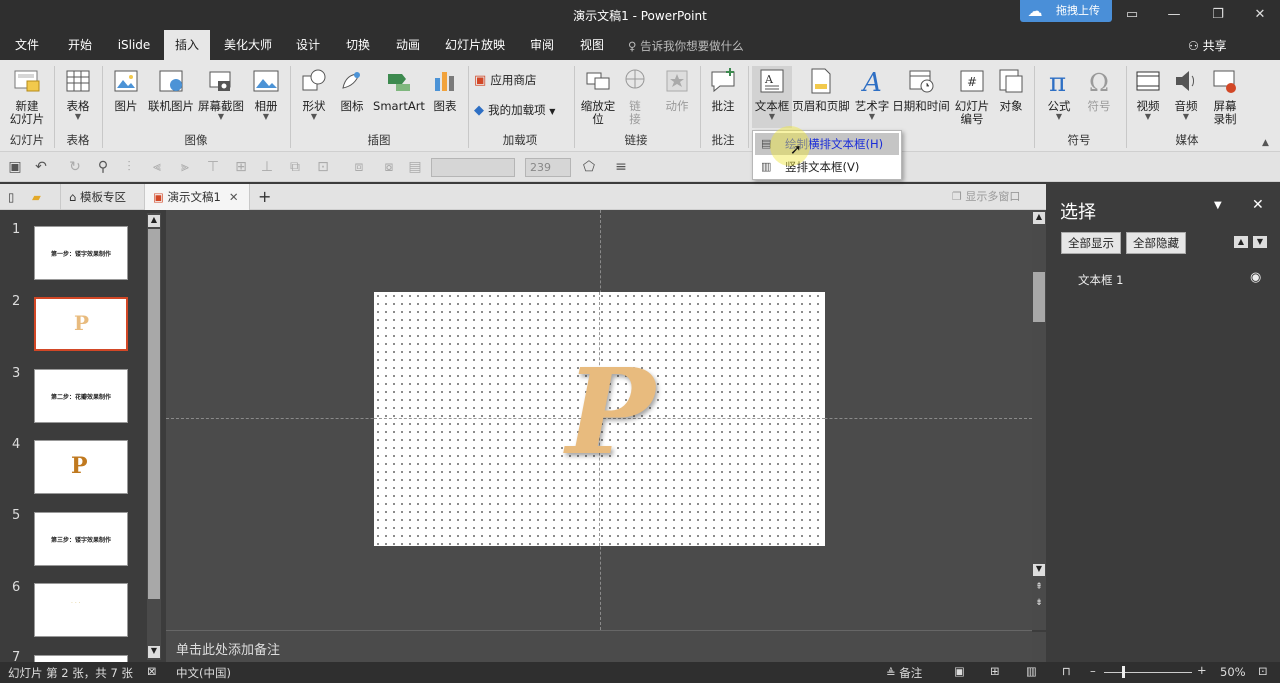 Image resolution: width=1280 pixels, height=683 pixels. Describe the element at coordinates (1225, 96) in the screenshot. I see `screen-record-button: 屏幕 录制` at that location.